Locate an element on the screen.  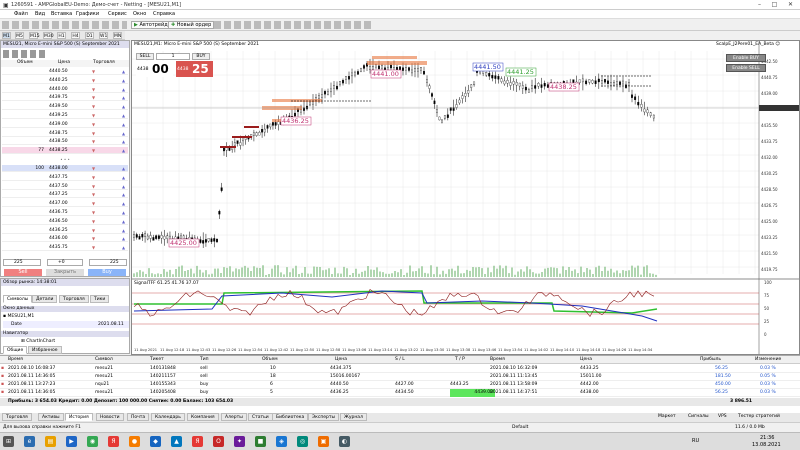
tab-trading: Торговля is located at coordinates (74, 299).